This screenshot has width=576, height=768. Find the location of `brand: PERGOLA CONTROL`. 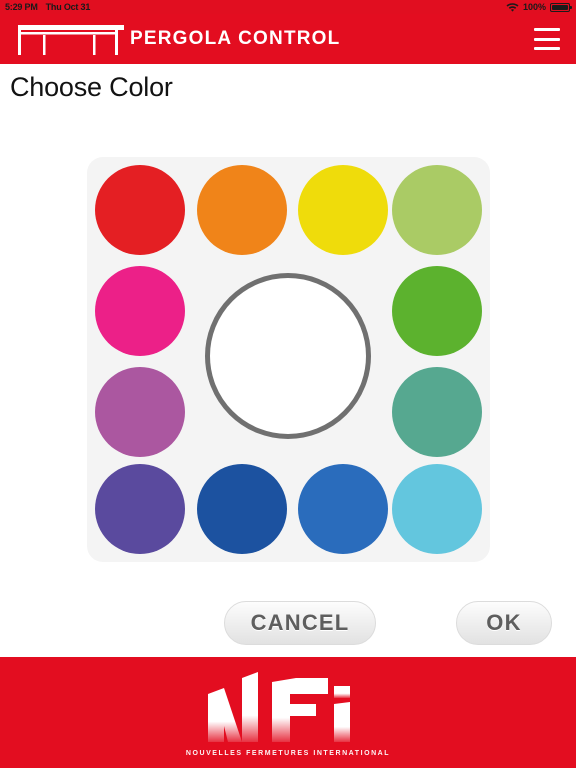

brand: PERGOLA CONTROL is located at coordinates (178, 39).